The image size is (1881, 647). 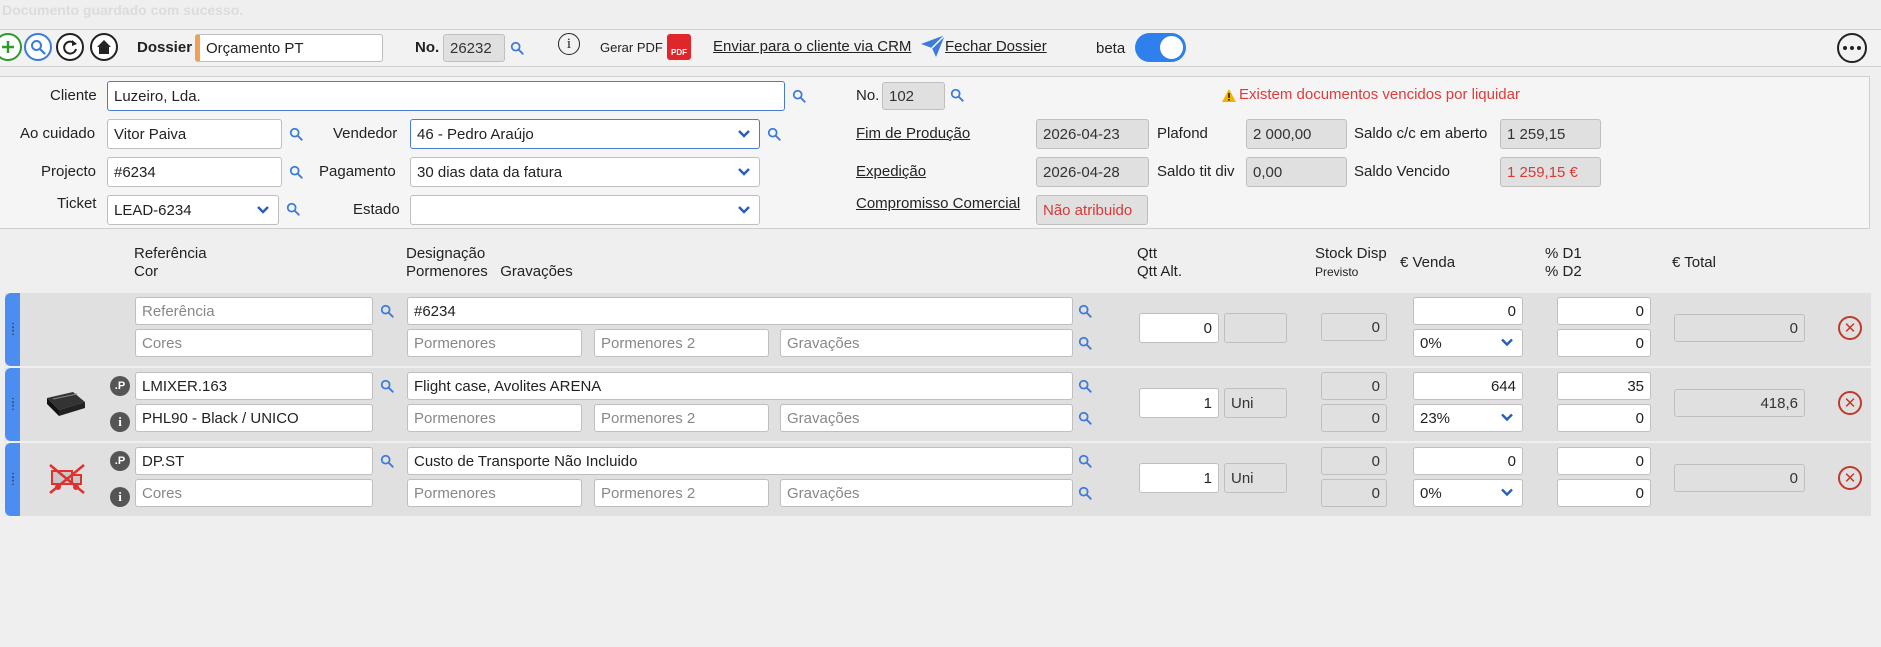 What do you see at coordinates (740, 461) in the screenshot?
I see `designacao-input: Custo de Transporte Não Incluido` at bounding box center [740, 461].